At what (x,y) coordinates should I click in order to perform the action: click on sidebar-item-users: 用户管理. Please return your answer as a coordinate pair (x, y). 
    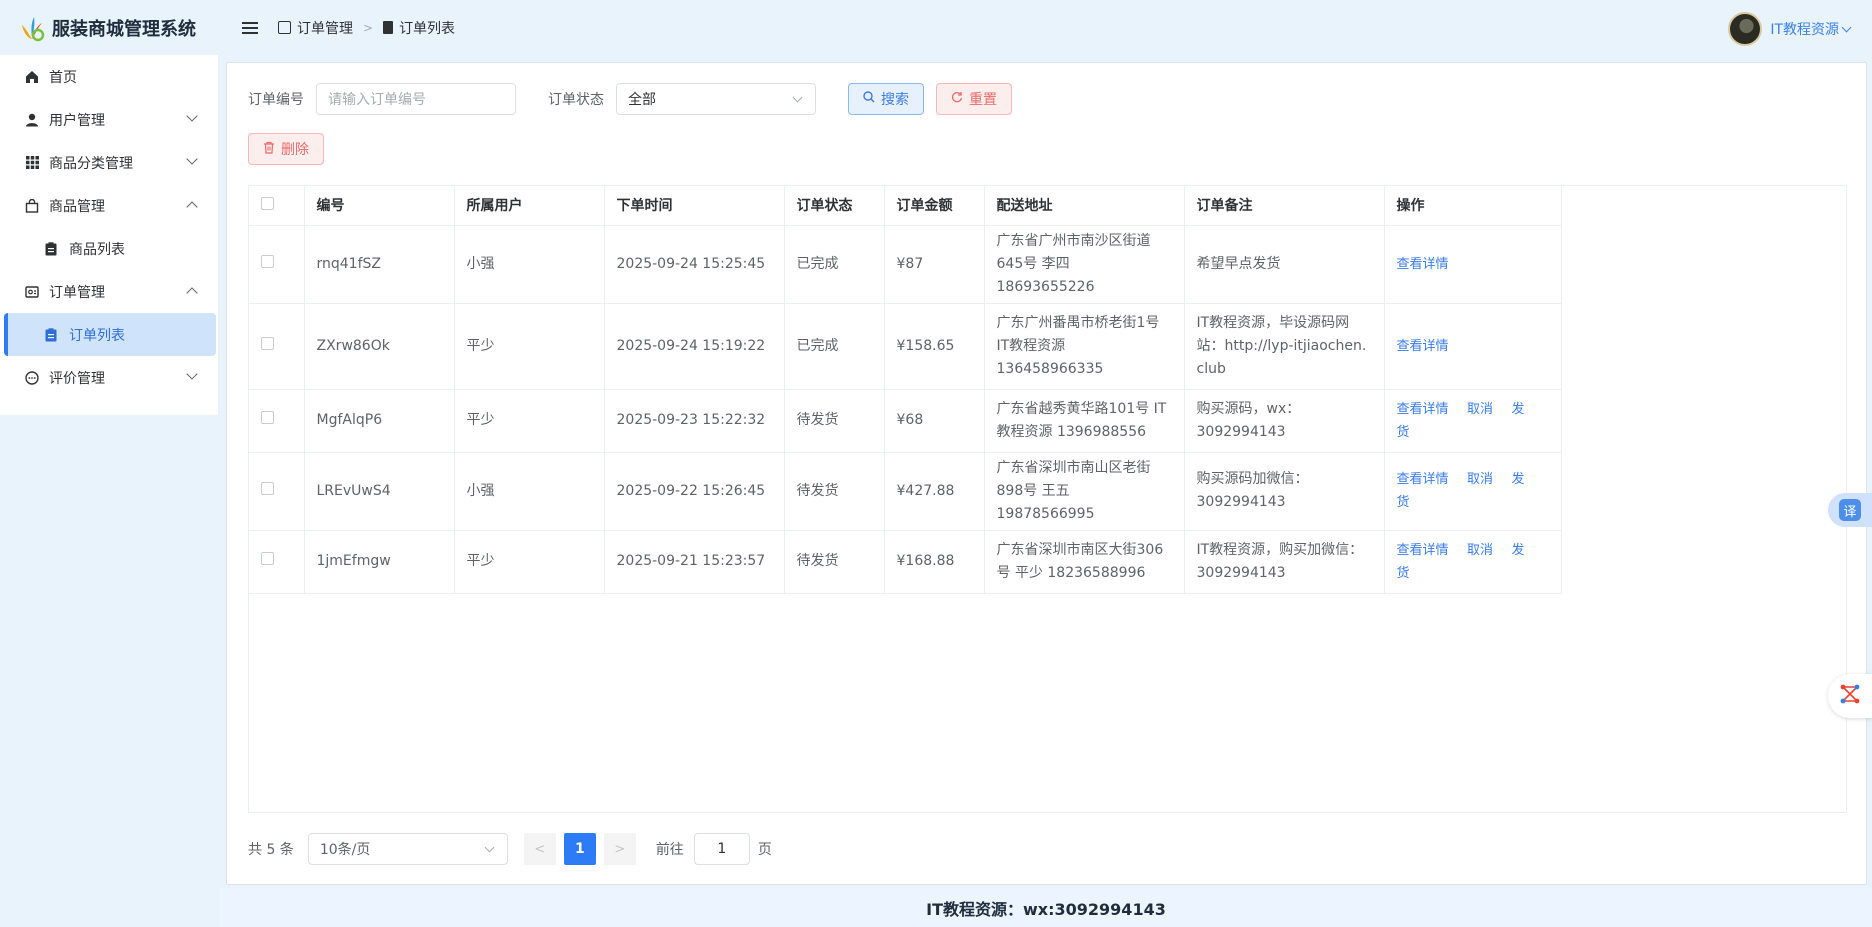
    Looking at the image, I should click on (109, 119).